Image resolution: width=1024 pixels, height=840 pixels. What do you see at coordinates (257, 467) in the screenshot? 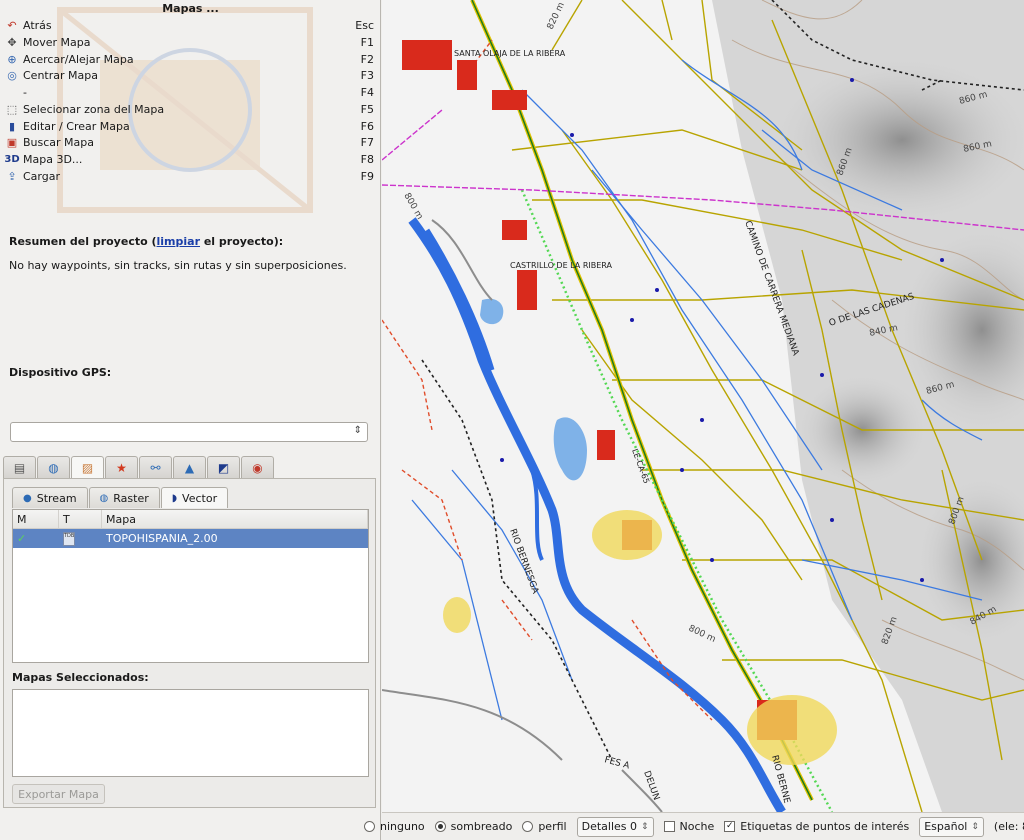
I see `gps-tab-icon: ◉` at bounding box center [257, 467].